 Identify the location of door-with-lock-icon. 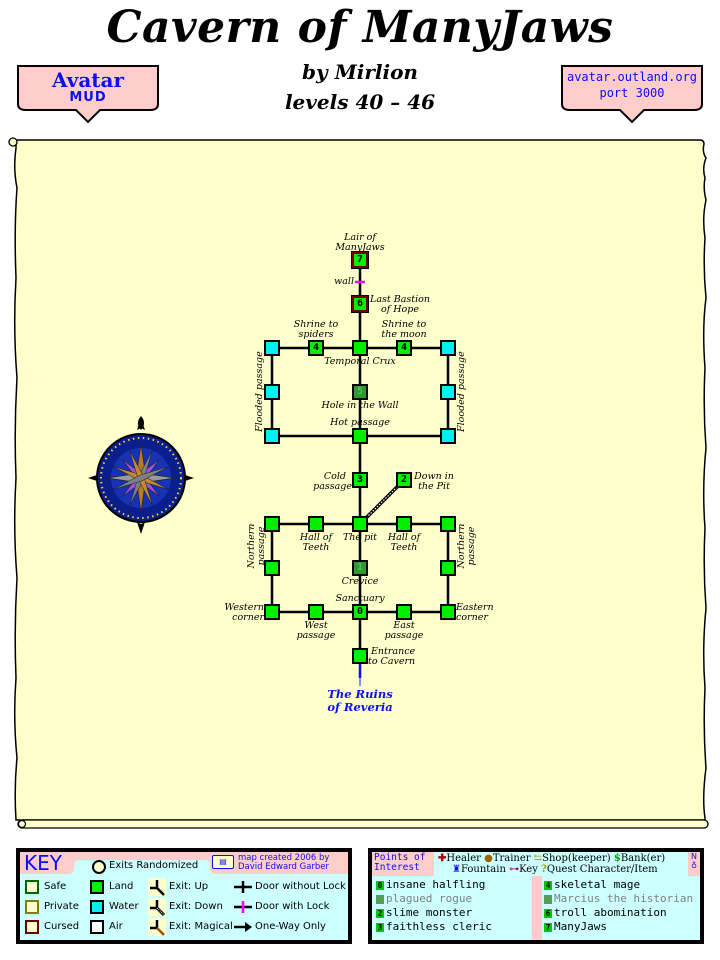
(243, 907).